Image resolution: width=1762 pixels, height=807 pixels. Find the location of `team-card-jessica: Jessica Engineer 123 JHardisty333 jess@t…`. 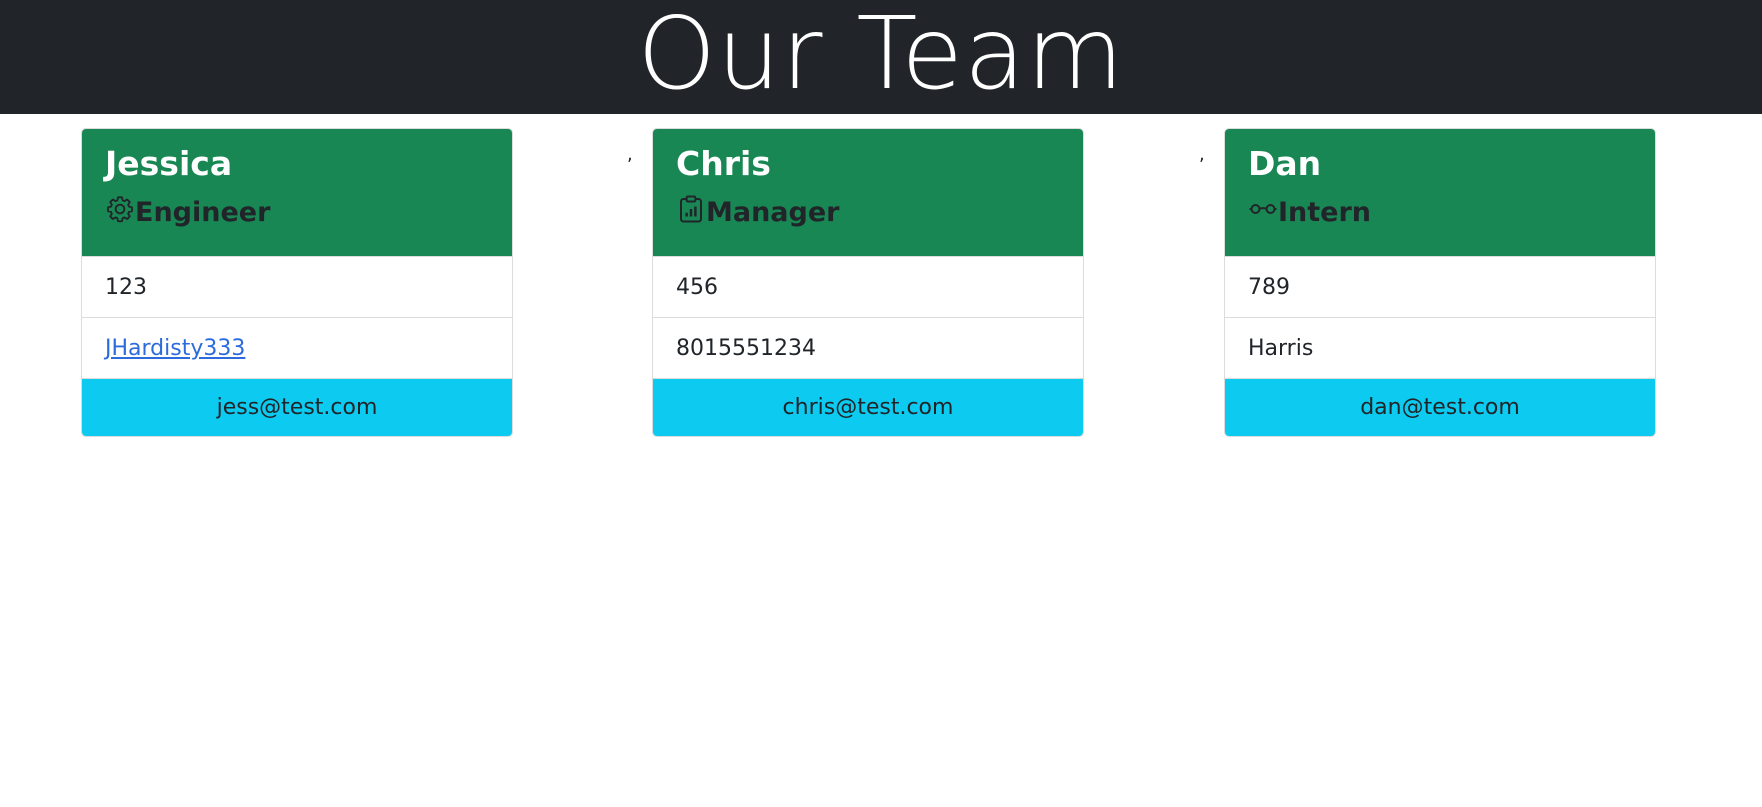

team-card-jessica: Jessica Engineer 123 JHardisty333 jess@t… is located at coordinates (297, 282).